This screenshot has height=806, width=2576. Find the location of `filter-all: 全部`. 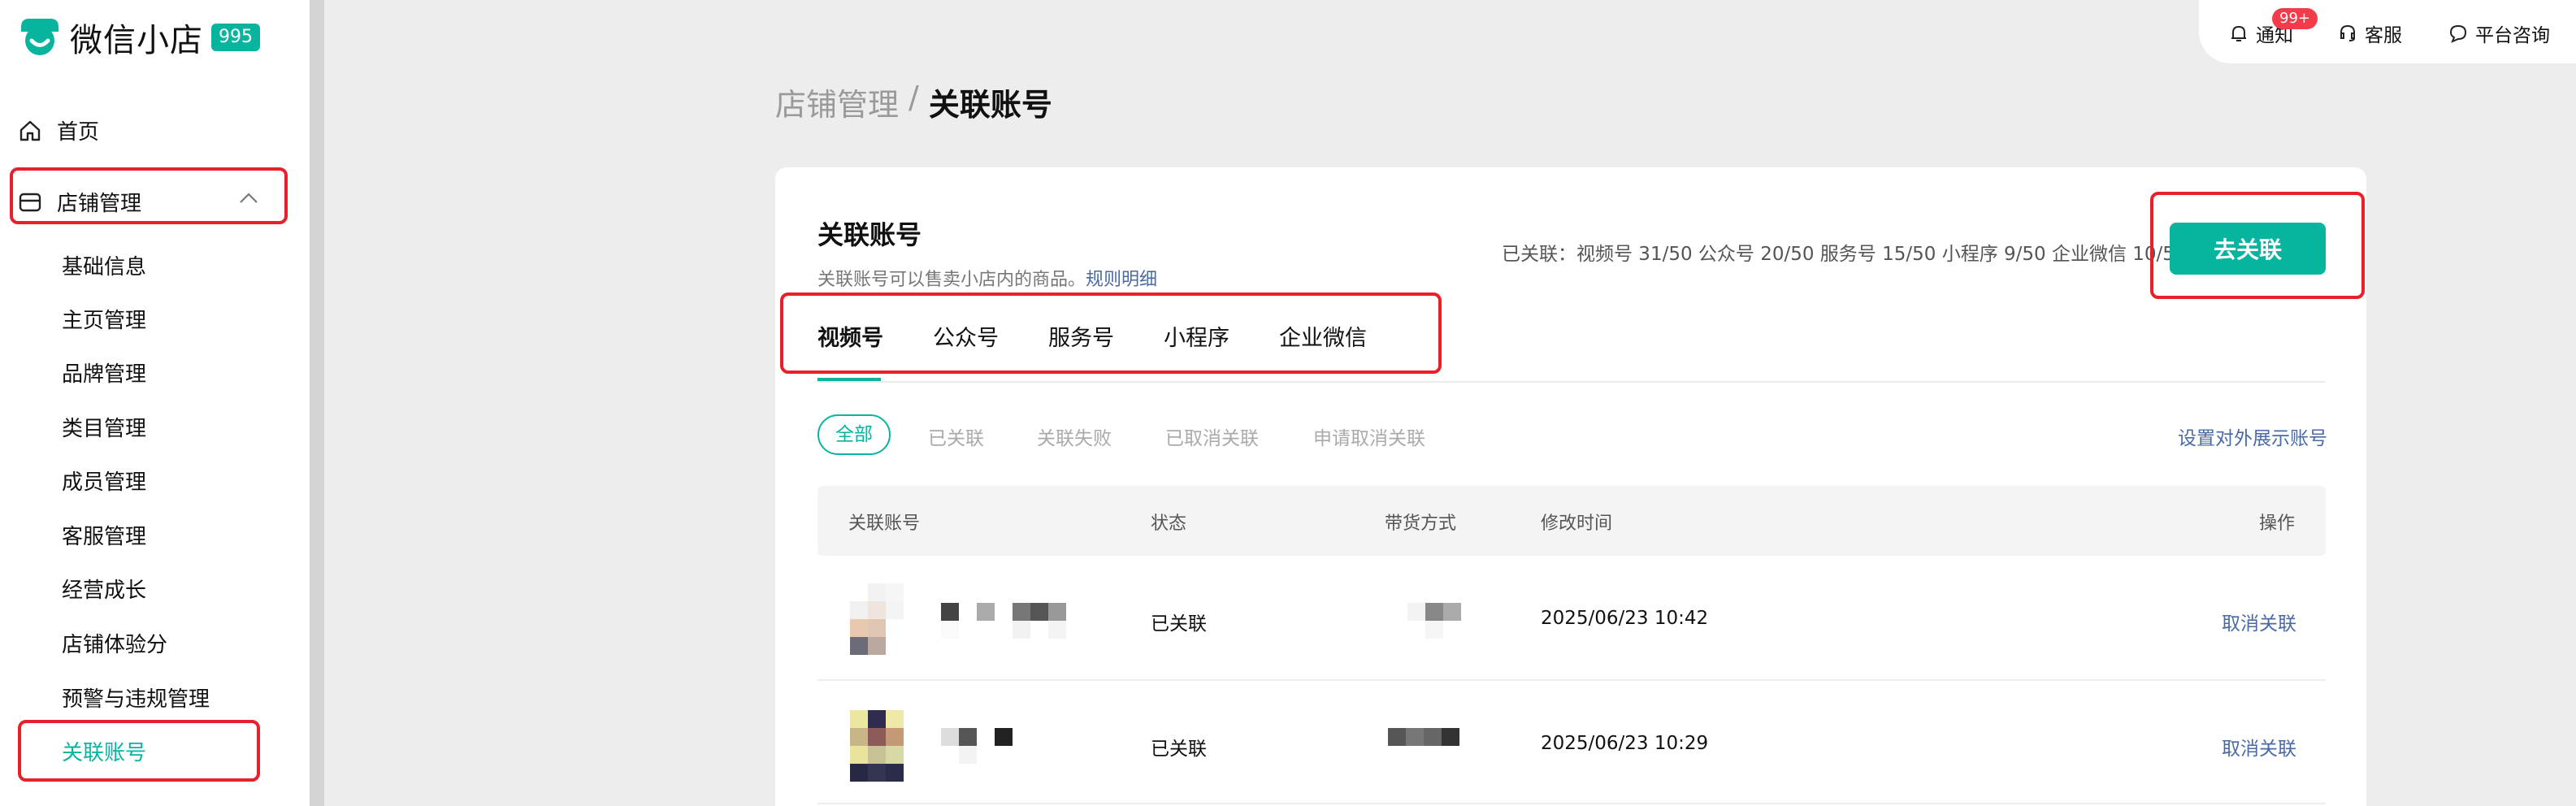

filter-all: 全部 is located at coordinates (854, 435).